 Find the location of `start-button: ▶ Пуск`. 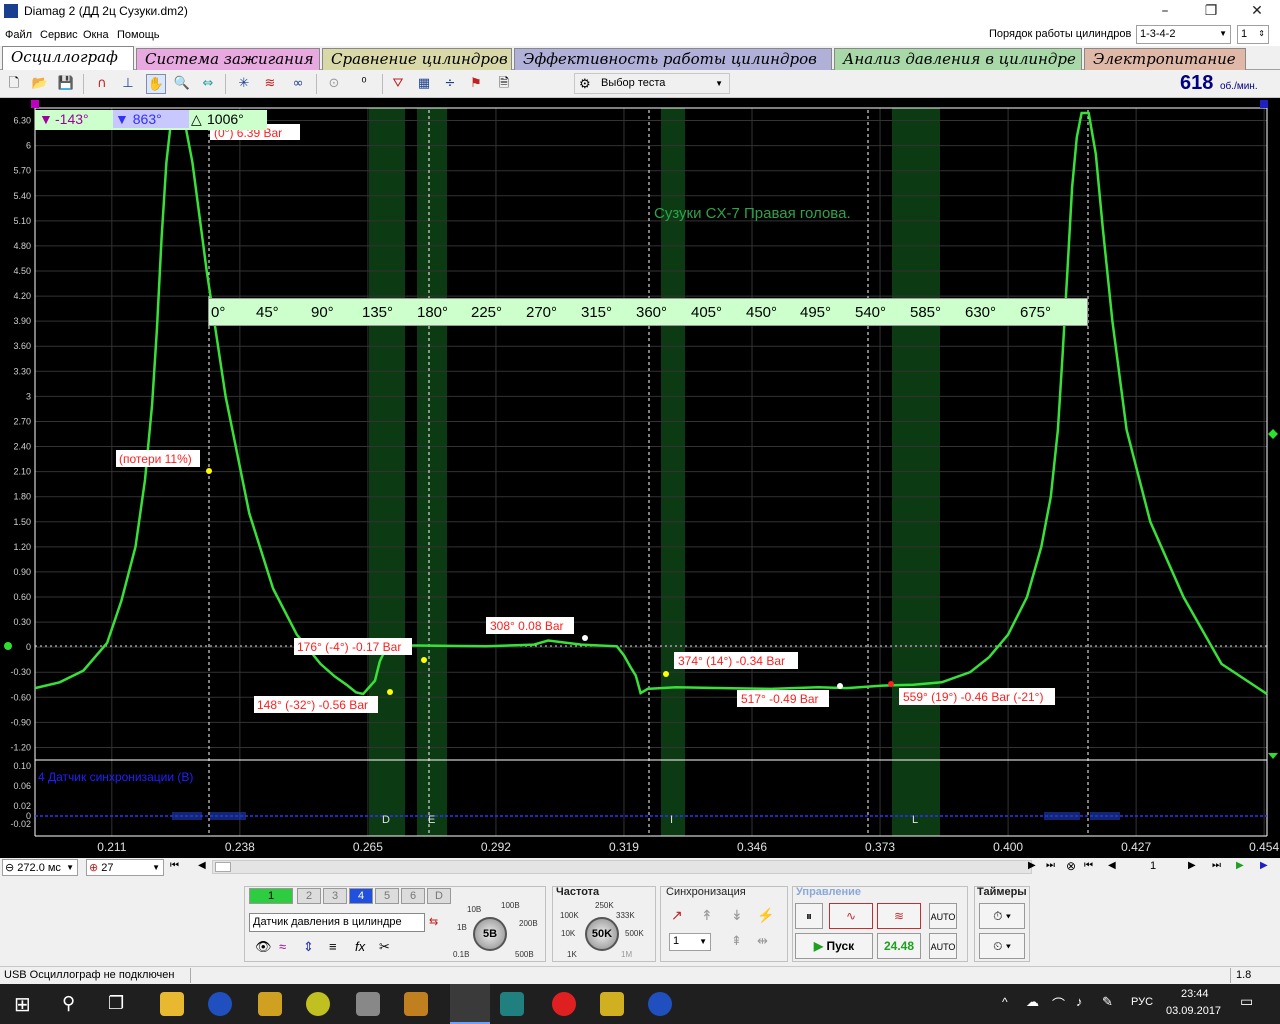

start-button: ▶ Пуск is located at coordinates (834, 946).